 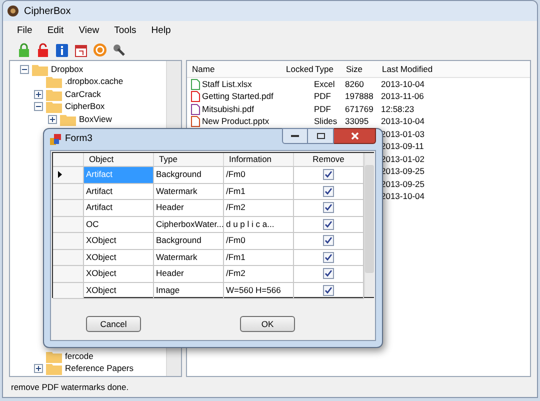 I want to click on menu-item: View, so click(x=89, y=31).